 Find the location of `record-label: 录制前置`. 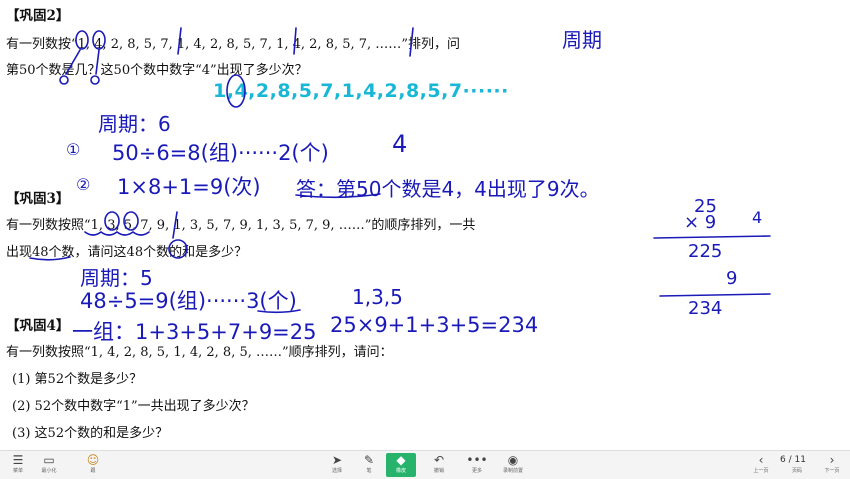

record-label: 录制前置 is located at coordinates (512, 471).